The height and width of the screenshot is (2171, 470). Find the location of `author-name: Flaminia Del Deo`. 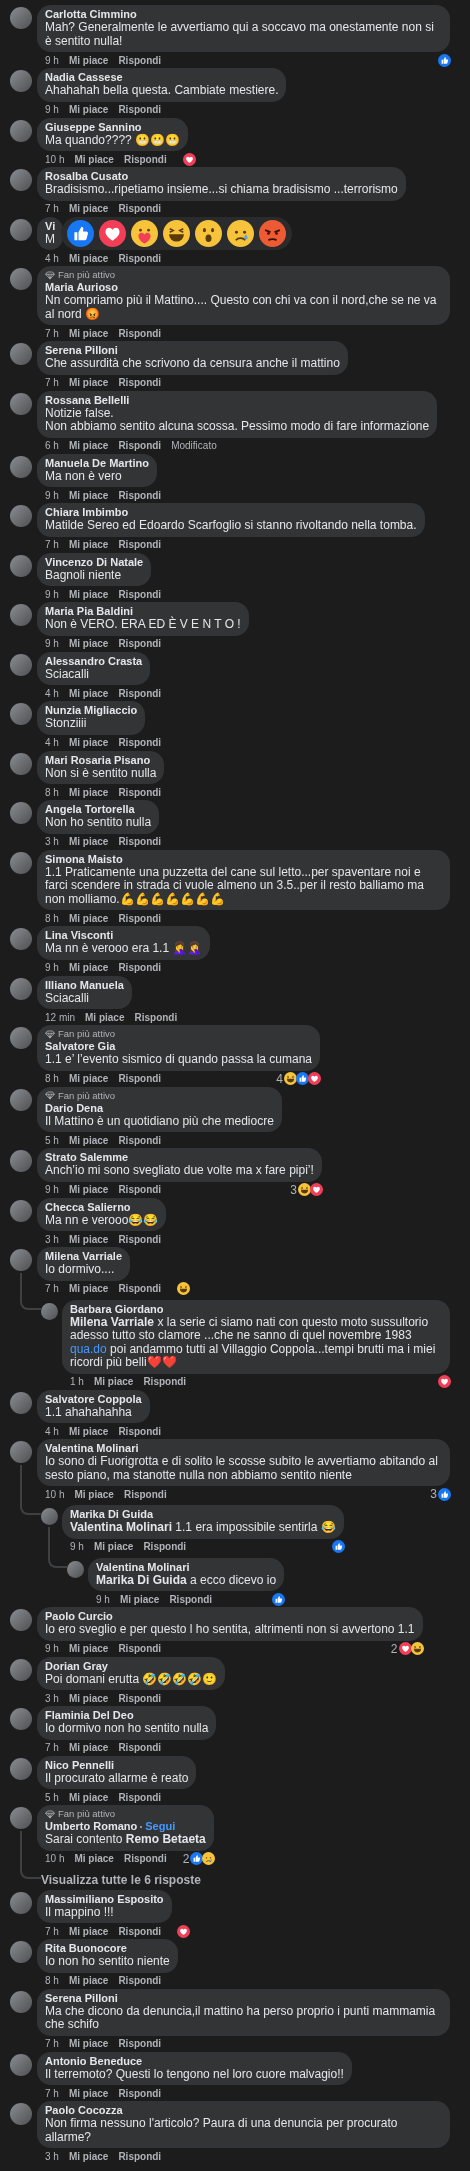

author-name: Flaminia Del Deo is located at coordinates (89, 1715).